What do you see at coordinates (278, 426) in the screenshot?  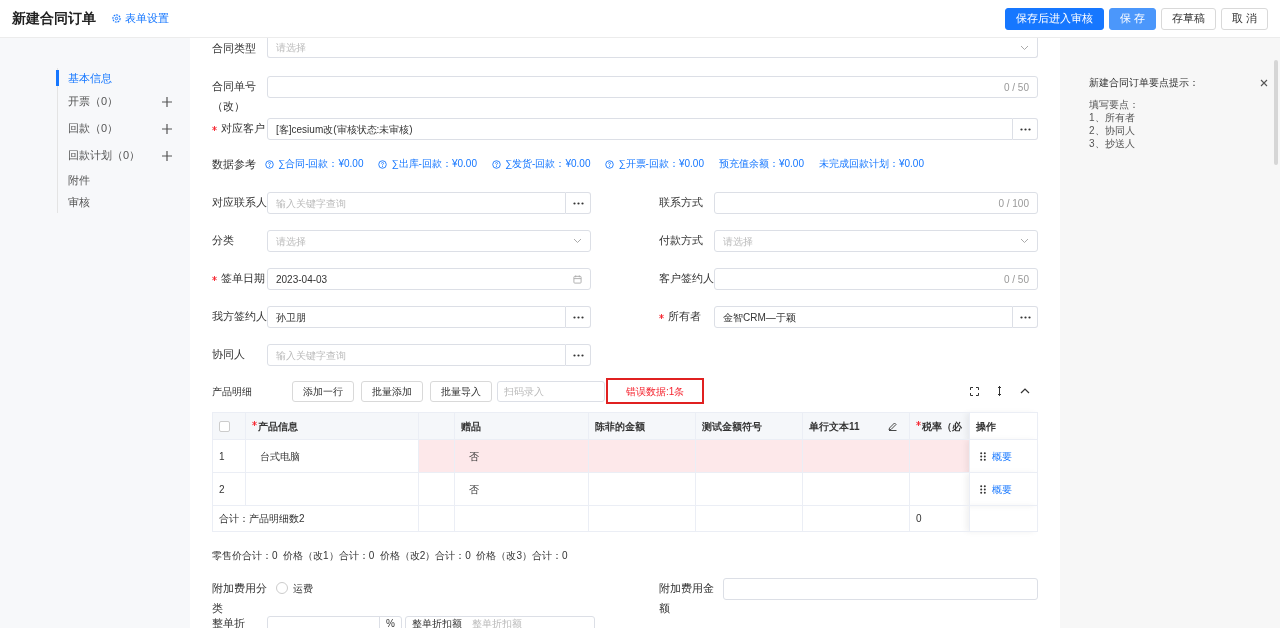 I see `column-header: 产品信息` at bounding box center [278, 426].